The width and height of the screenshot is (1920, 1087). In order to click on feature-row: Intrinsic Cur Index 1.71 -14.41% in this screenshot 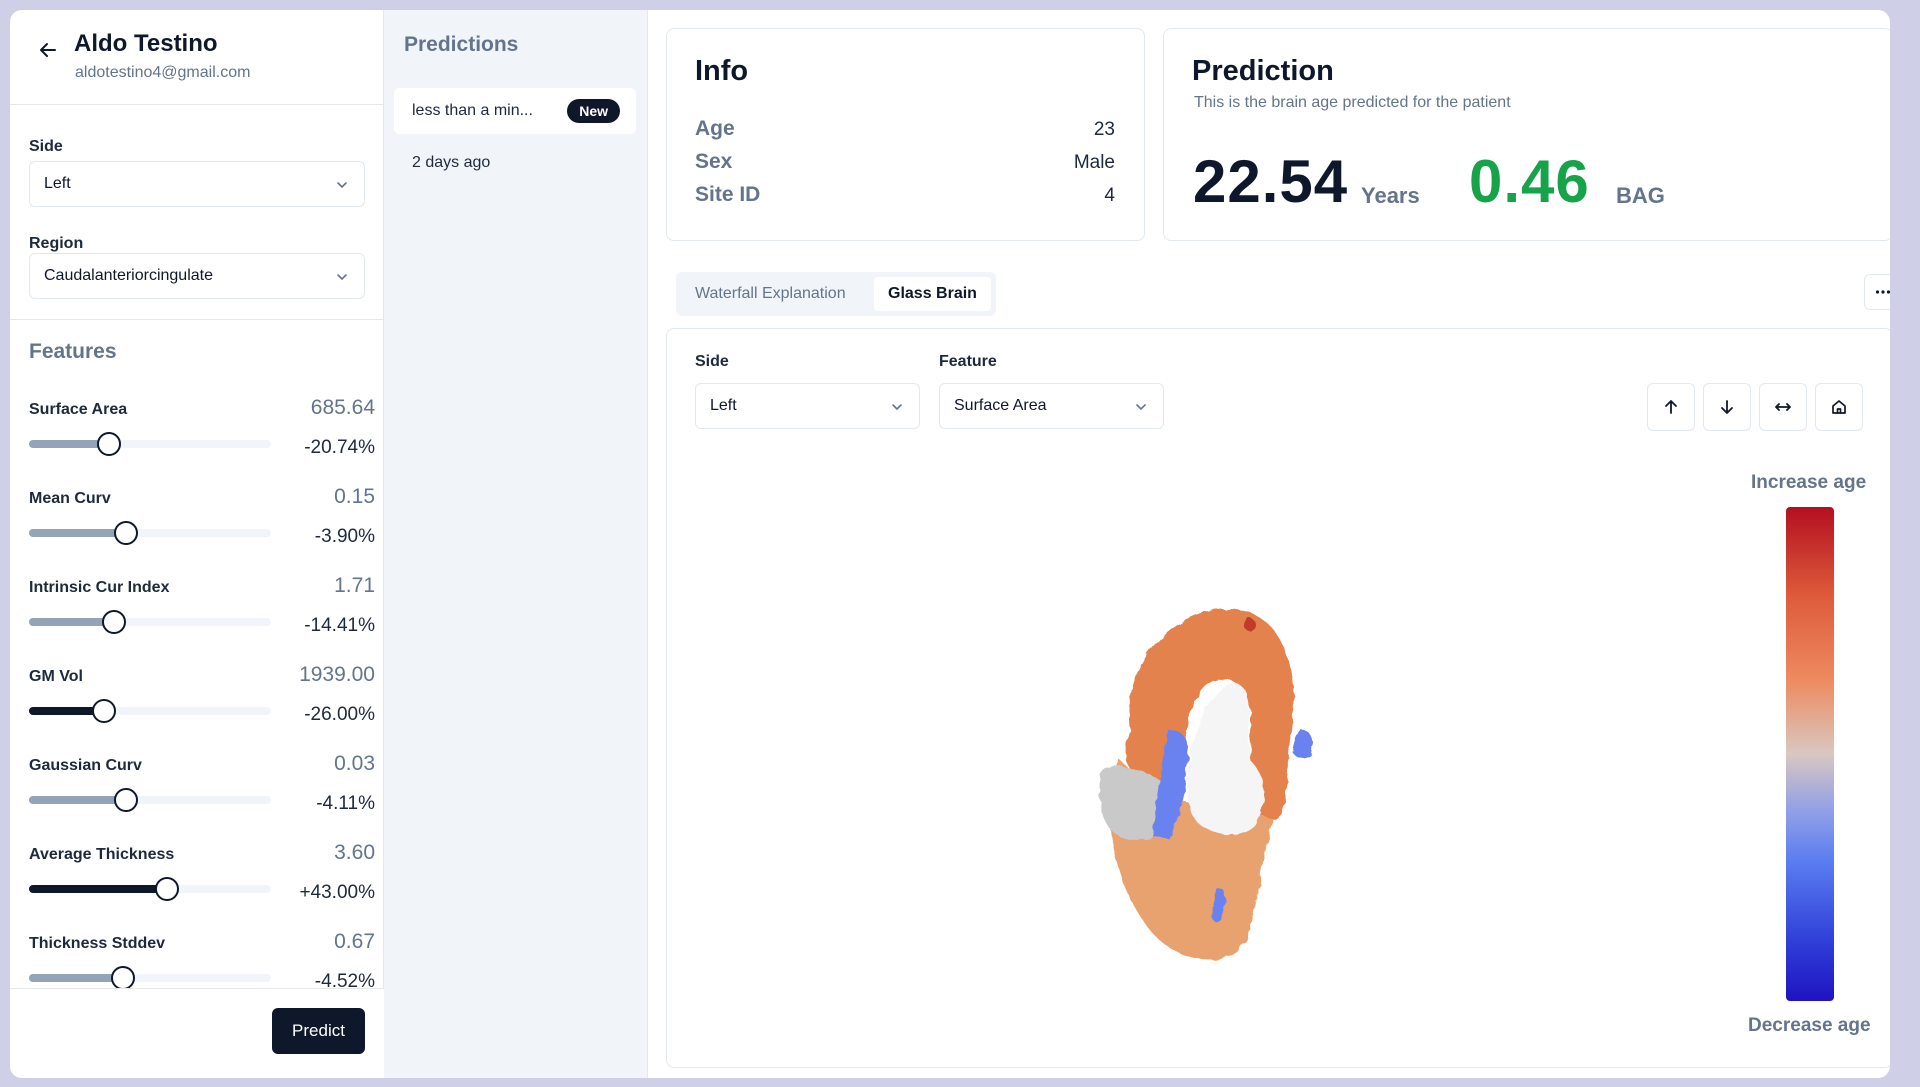, I will do `click(202, 614)`.